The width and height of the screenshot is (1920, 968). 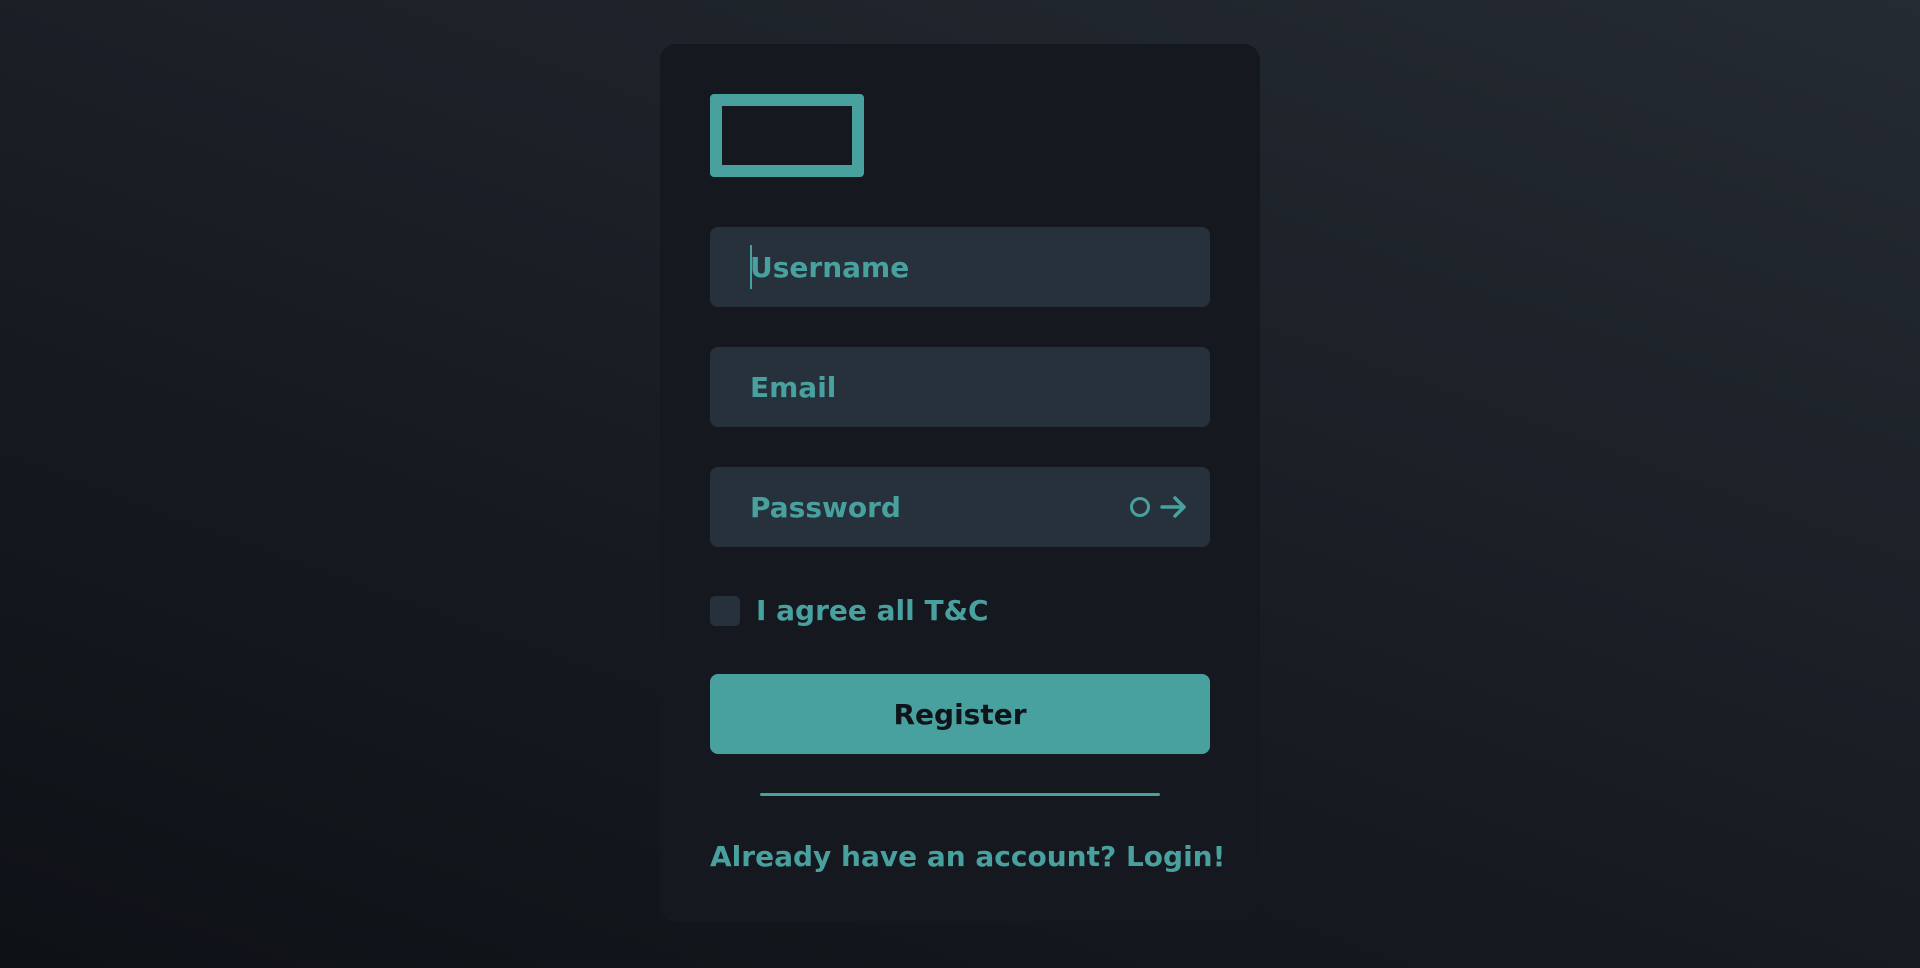 I want to click on terms-row: I agree all T&C, so click(x=849, y=610).